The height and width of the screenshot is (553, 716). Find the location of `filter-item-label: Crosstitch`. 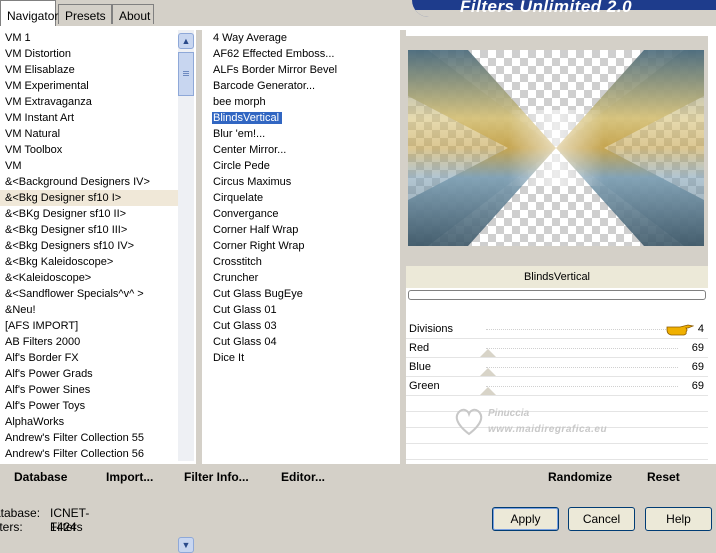

filter-item-label: Crosstitch is located at coordinates (237, 262).